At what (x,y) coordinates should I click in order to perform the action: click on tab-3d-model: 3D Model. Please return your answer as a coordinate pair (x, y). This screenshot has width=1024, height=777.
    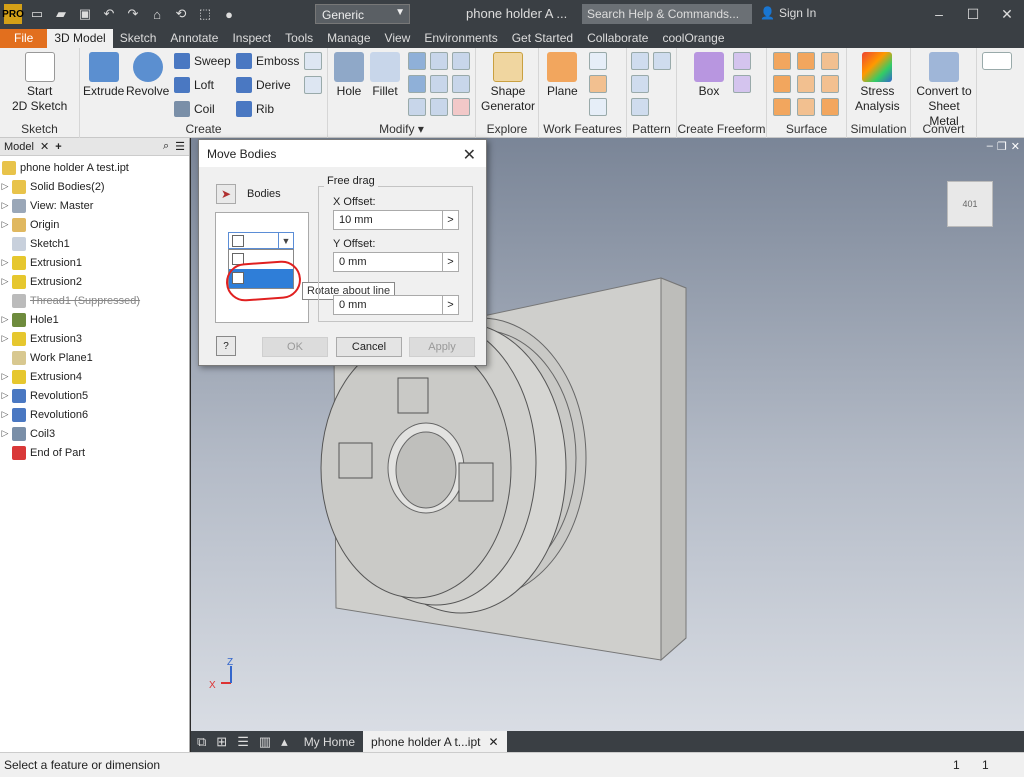
    Looking at the image, I should click on (80, 38).